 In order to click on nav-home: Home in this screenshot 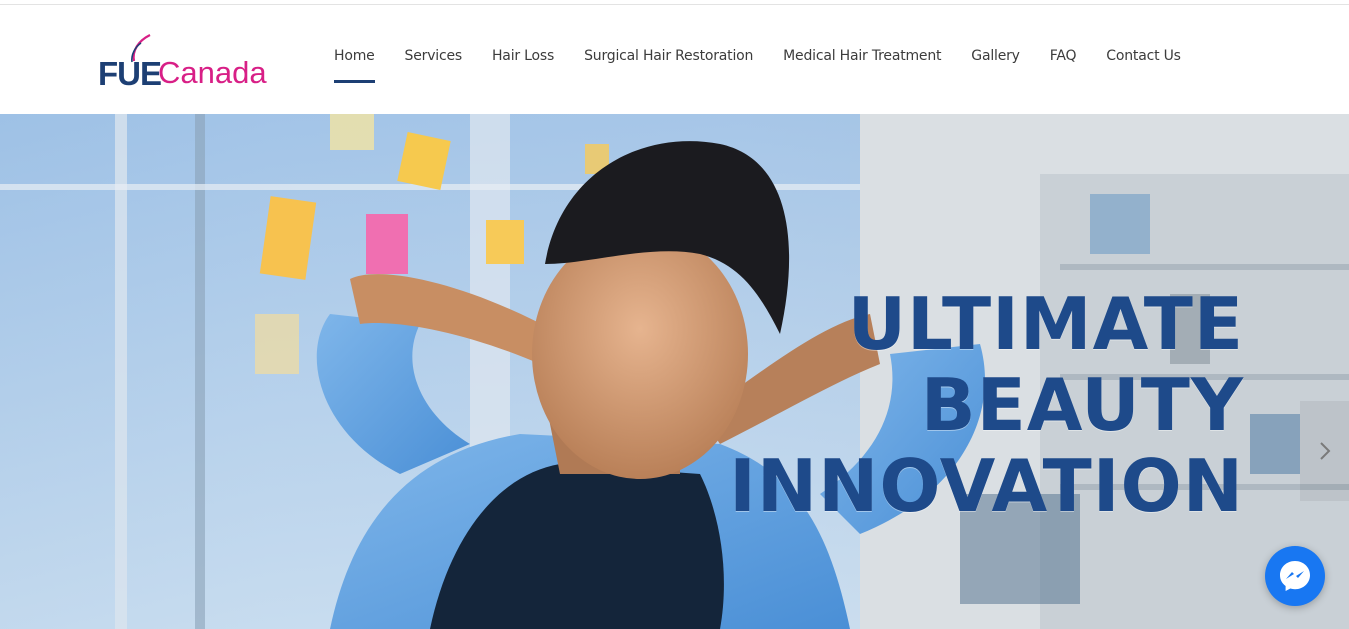, I will do `click(354, 65)`.